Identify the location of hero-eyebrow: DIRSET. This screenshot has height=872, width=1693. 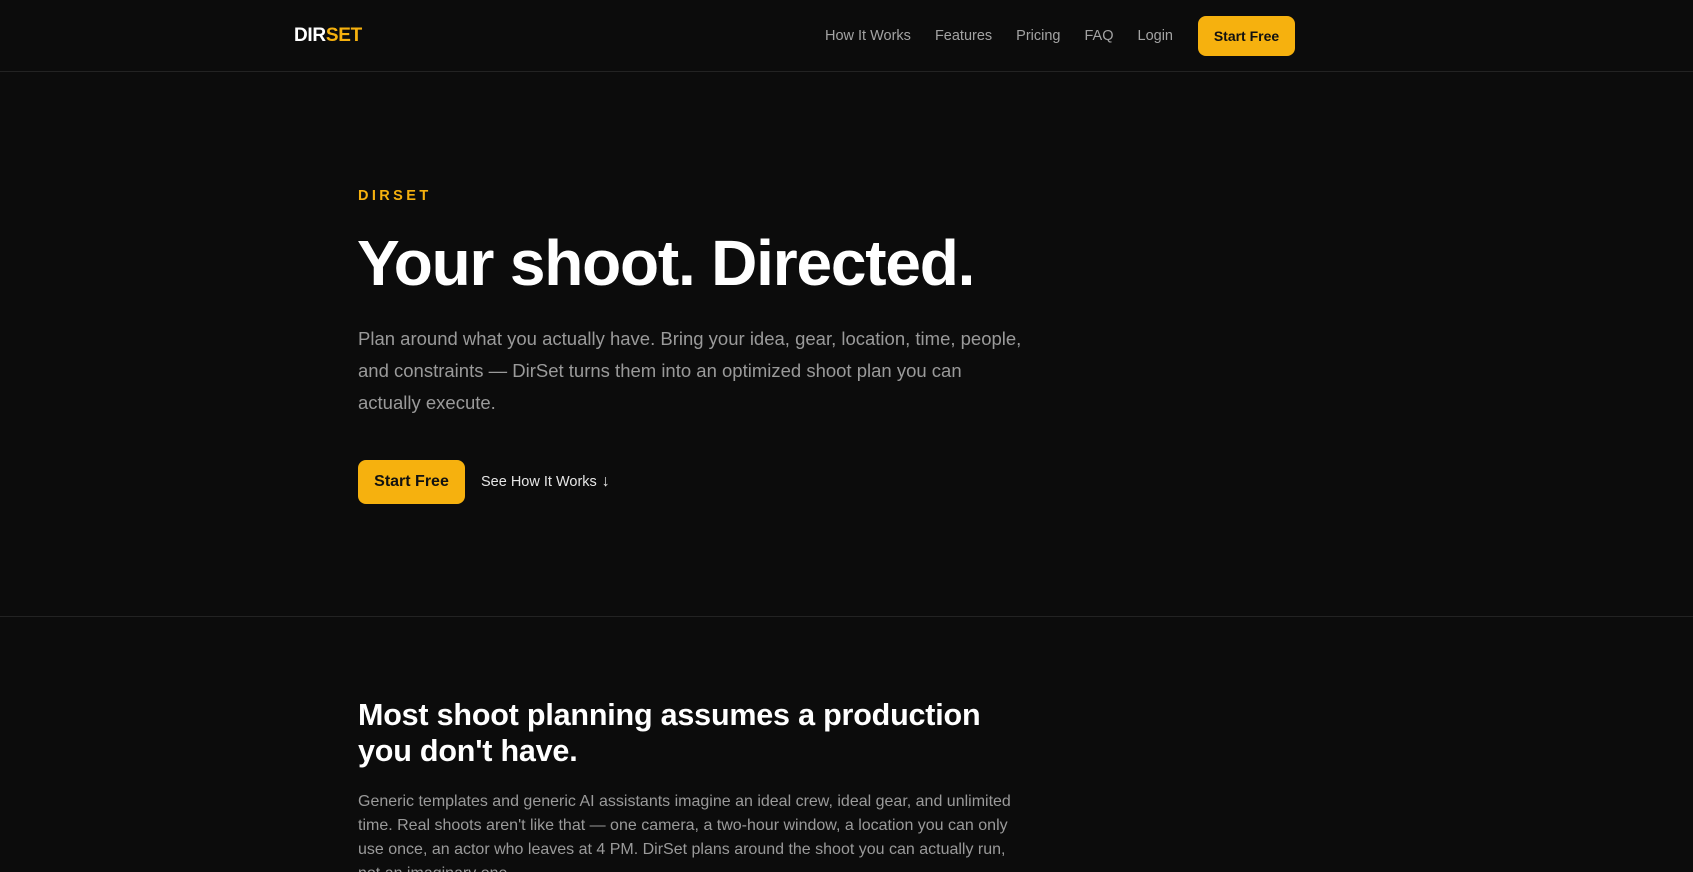
(395, 196).